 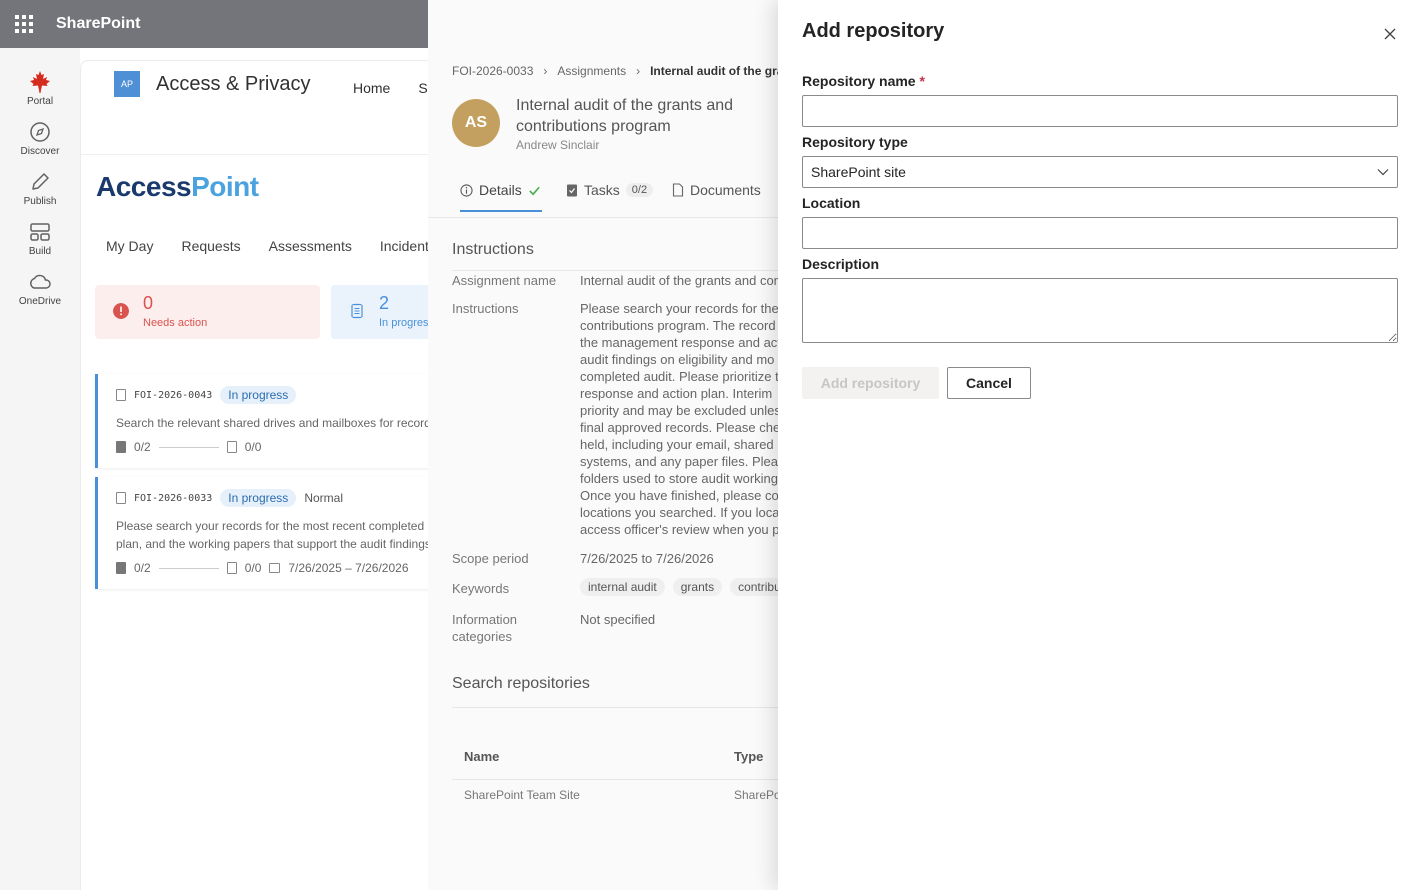 What do you see at coordinates (144, 186) in the screenshot?
I see `brand-part-1: Access` at bounding box center [144, 186].